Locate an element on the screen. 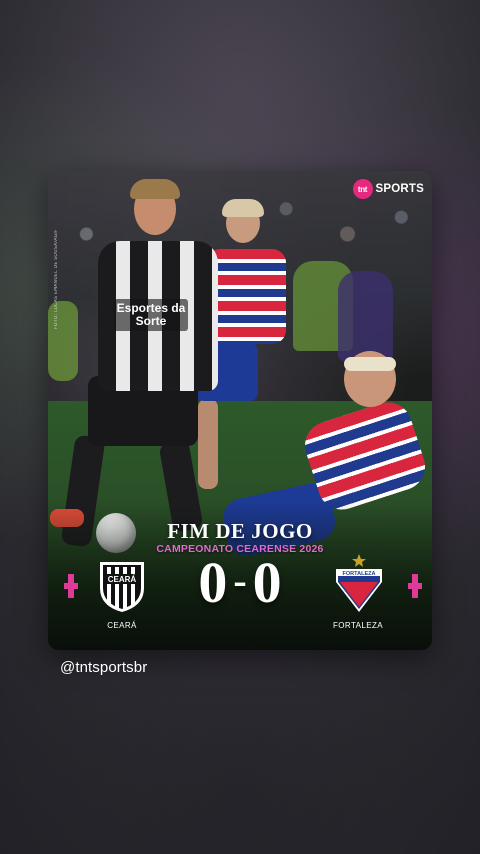 The width and height of the screenshot is (480, 854). background-referee is located at coordinates (365, 316).